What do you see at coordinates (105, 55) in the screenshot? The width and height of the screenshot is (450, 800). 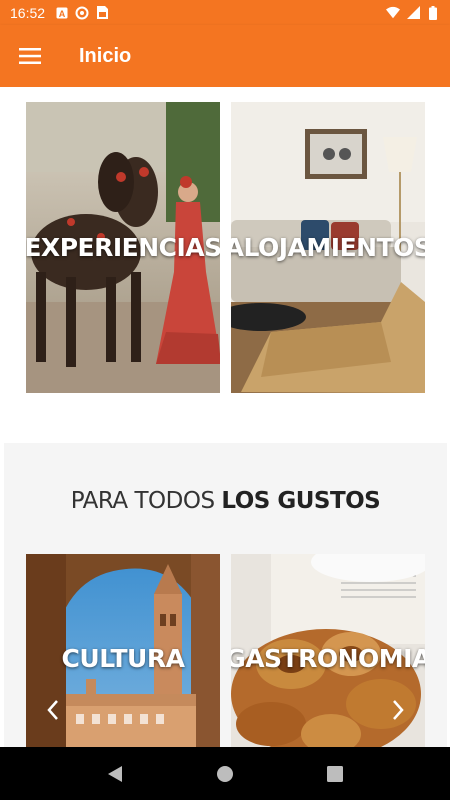 I see `page-title: Inicio` at bounding box center [105, 55].